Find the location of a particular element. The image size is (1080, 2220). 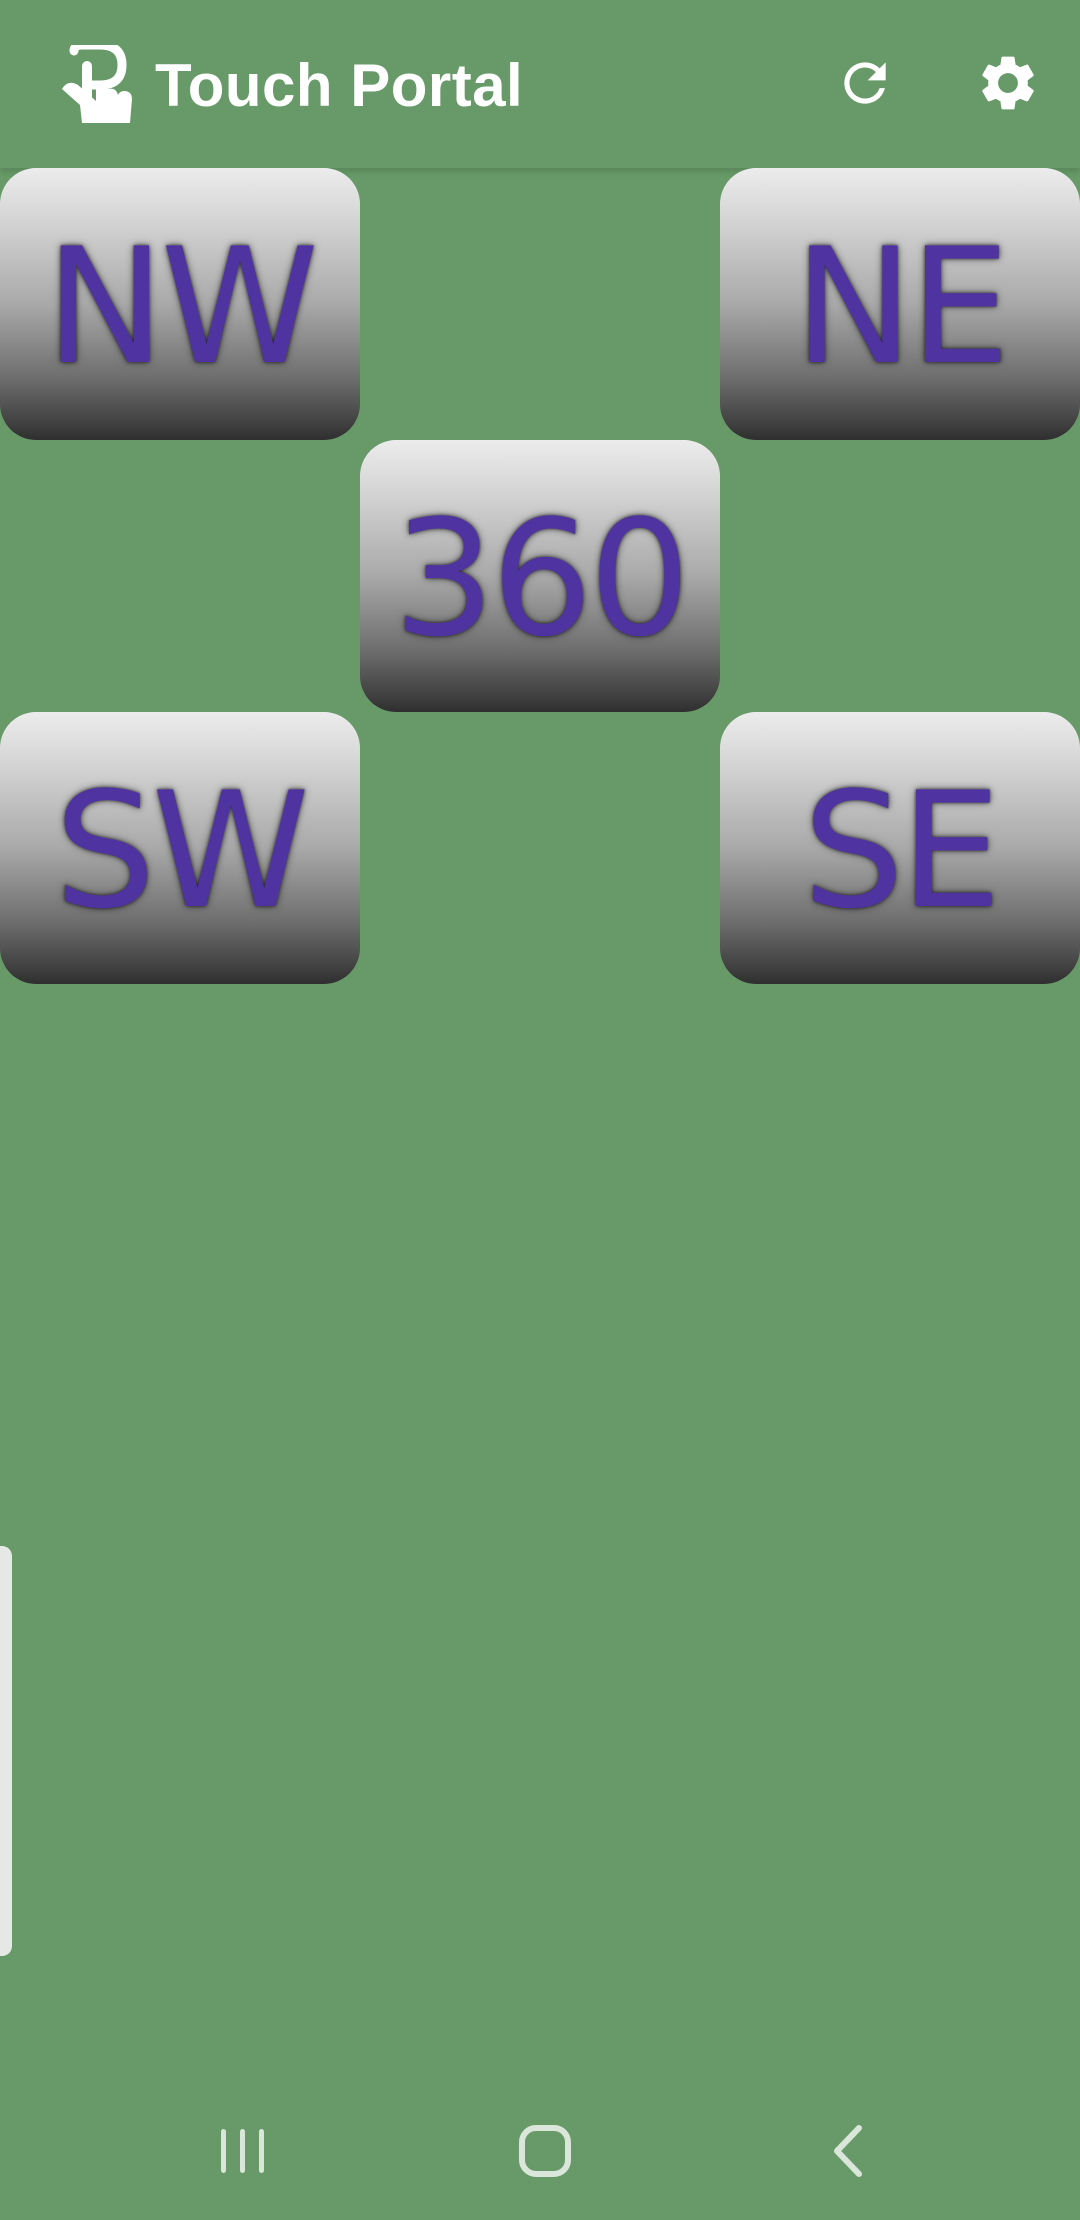

tile-nw-button: NW is located at coordinates (180, 304).